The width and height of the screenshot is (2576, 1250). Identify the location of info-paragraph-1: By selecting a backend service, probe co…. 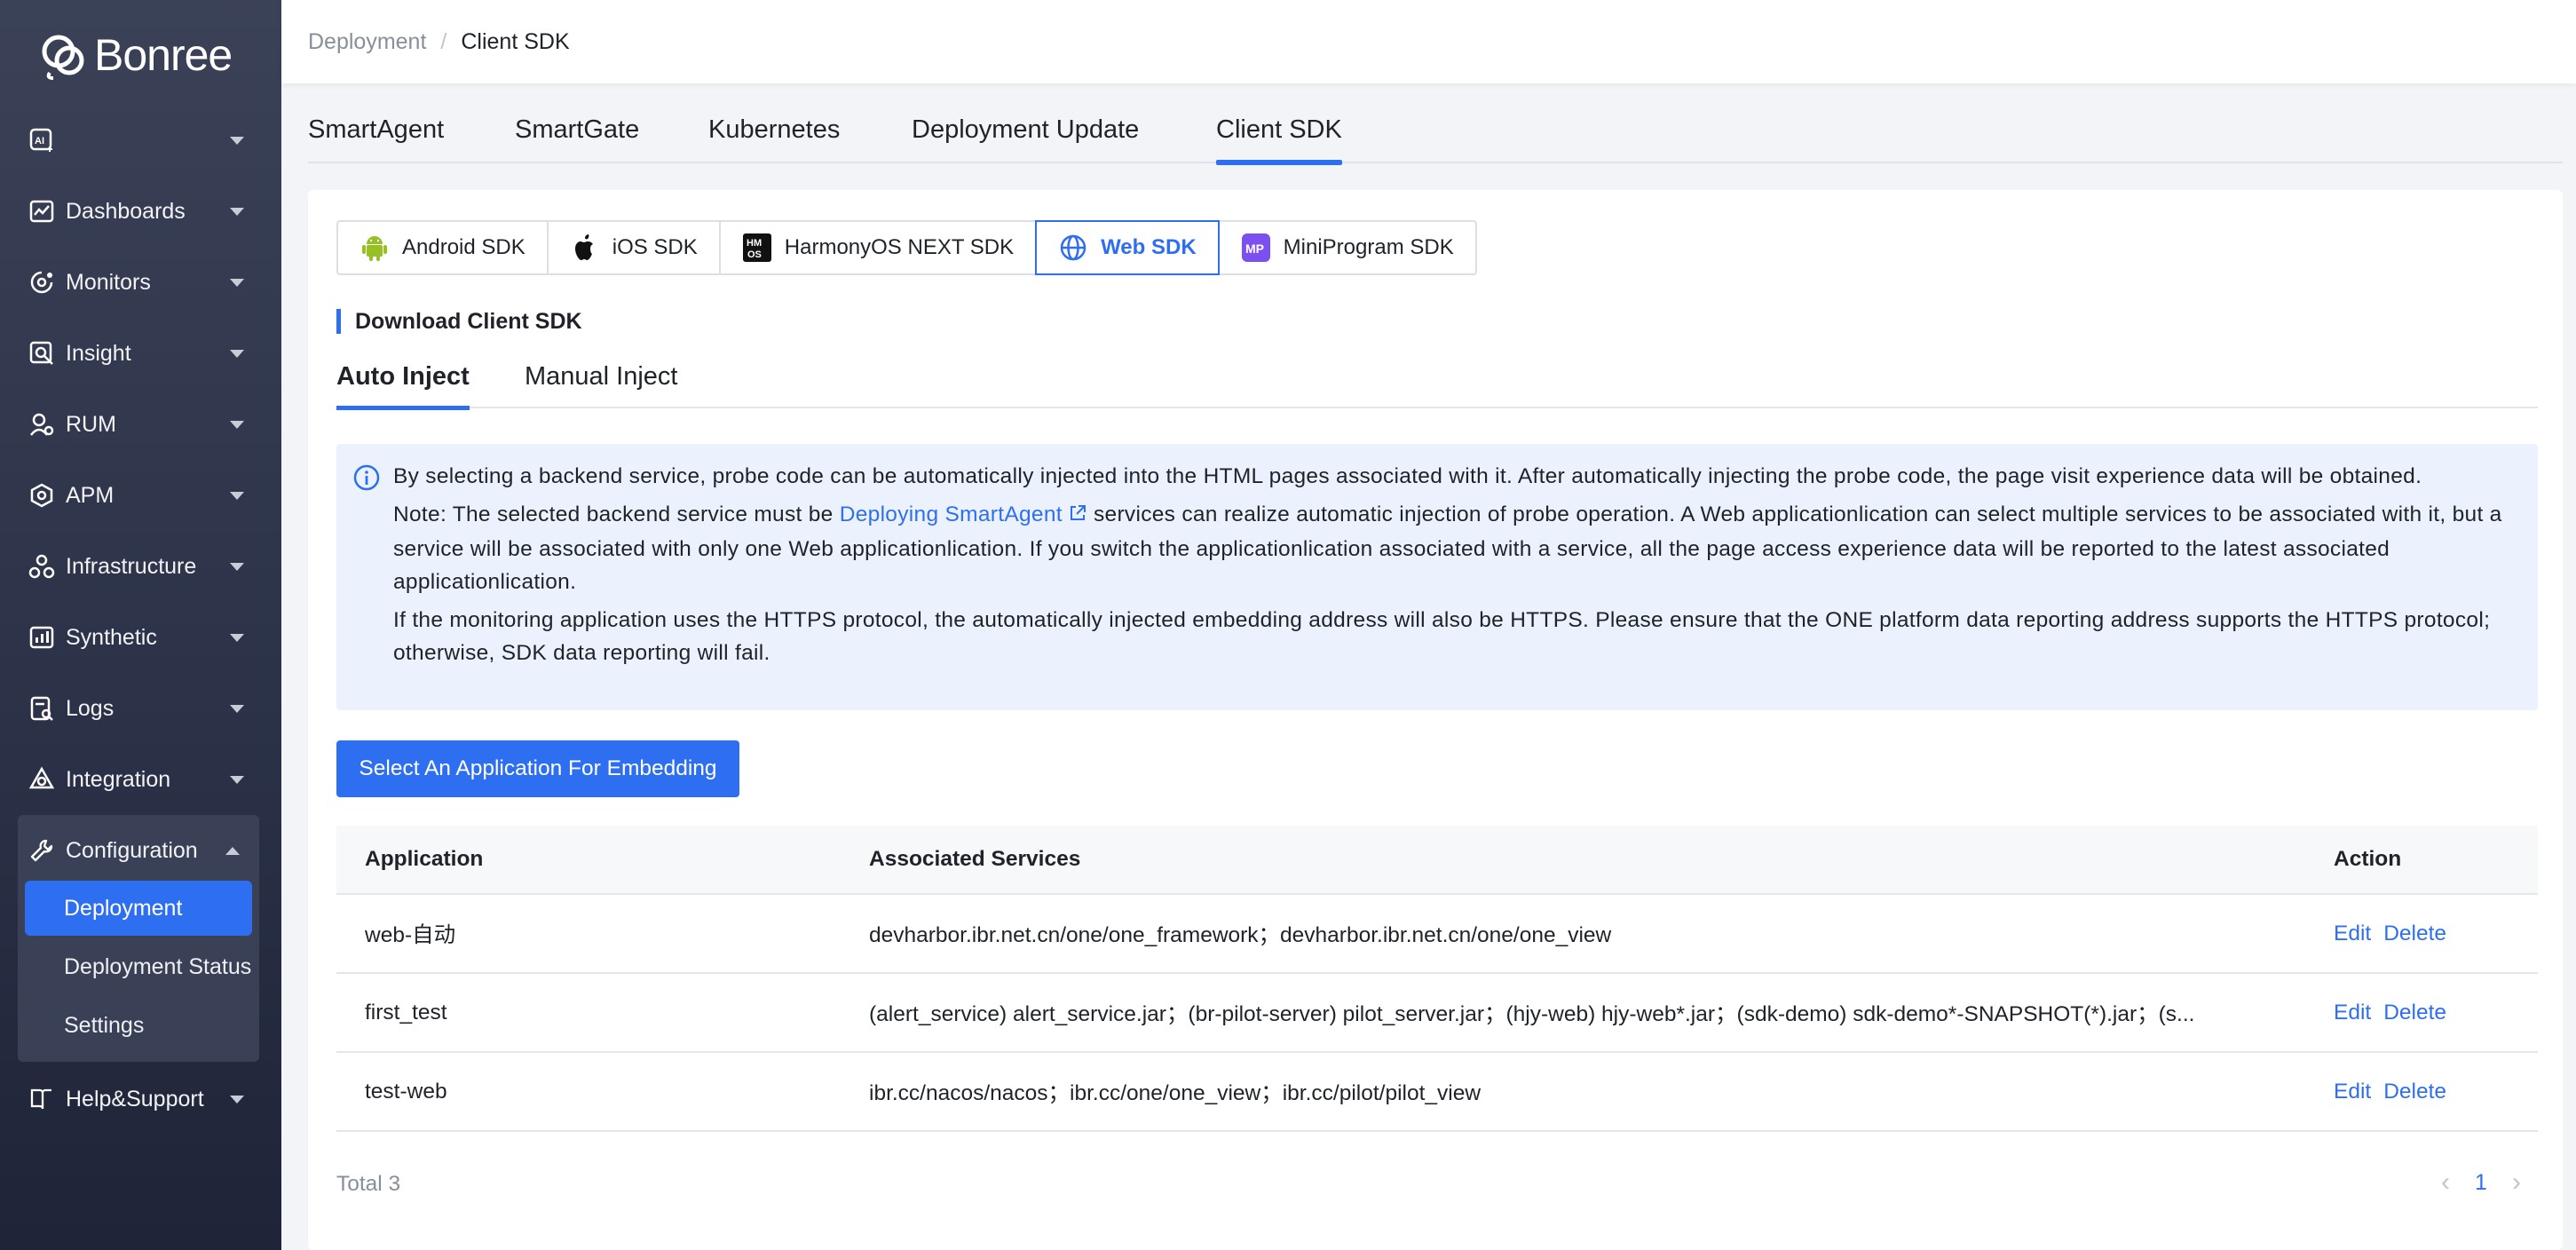
(1407, 476).